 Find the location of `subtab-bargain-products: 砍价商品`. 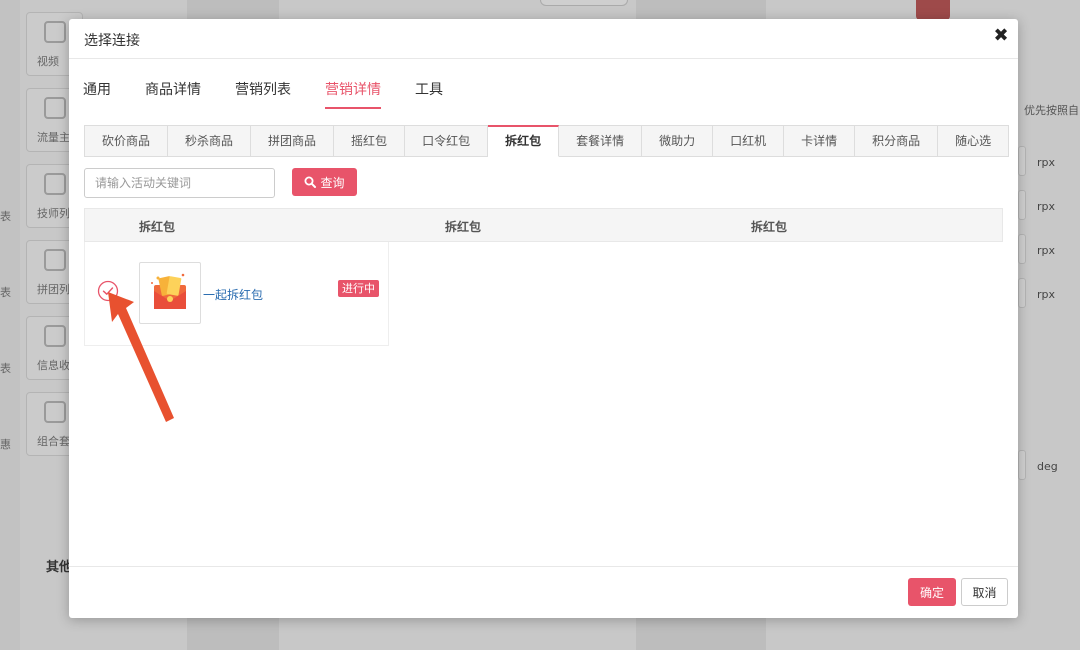

subtab-bargain-products: 砍价商品 is located at coordinates (126, 141).